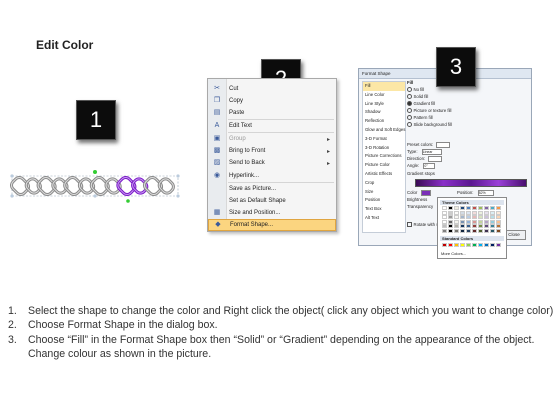 This screenshot has width=560, height=420. What do you see at coordinates (429, 166) in the screenshot?
I see `angle-input: 0°` at bounding box center [429, 166].